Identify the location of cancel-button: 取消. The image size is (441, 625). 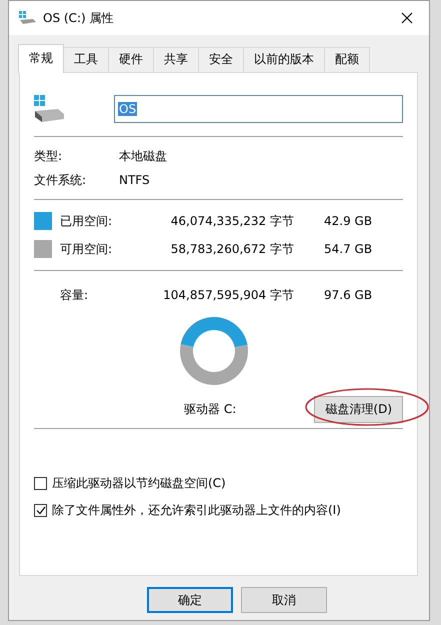
(284, 600).